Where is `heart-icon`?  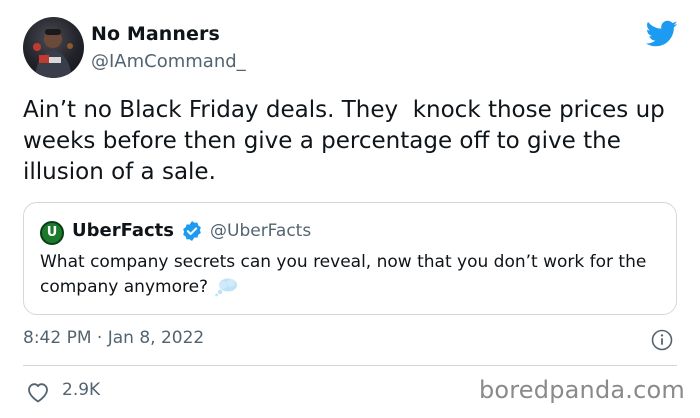 heart-icon is located at coordinates (38, 392).